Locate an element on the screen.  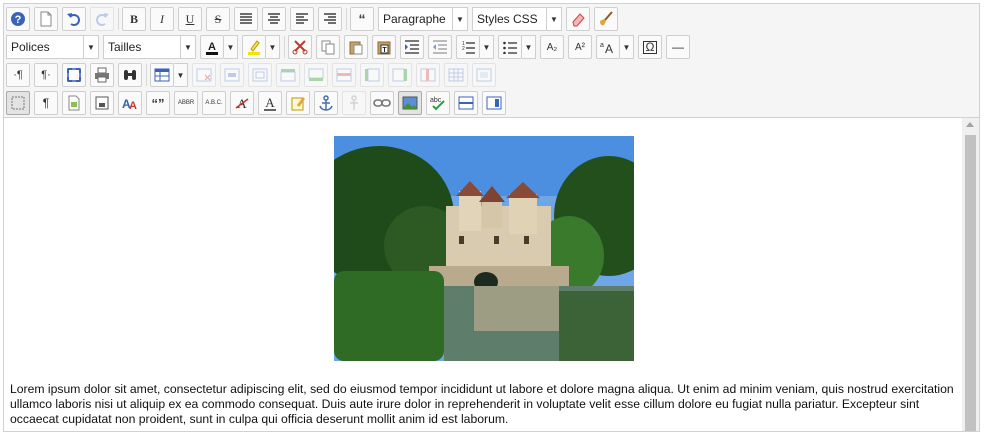
underline-text-icon: A is located at coordinates (270, 103).